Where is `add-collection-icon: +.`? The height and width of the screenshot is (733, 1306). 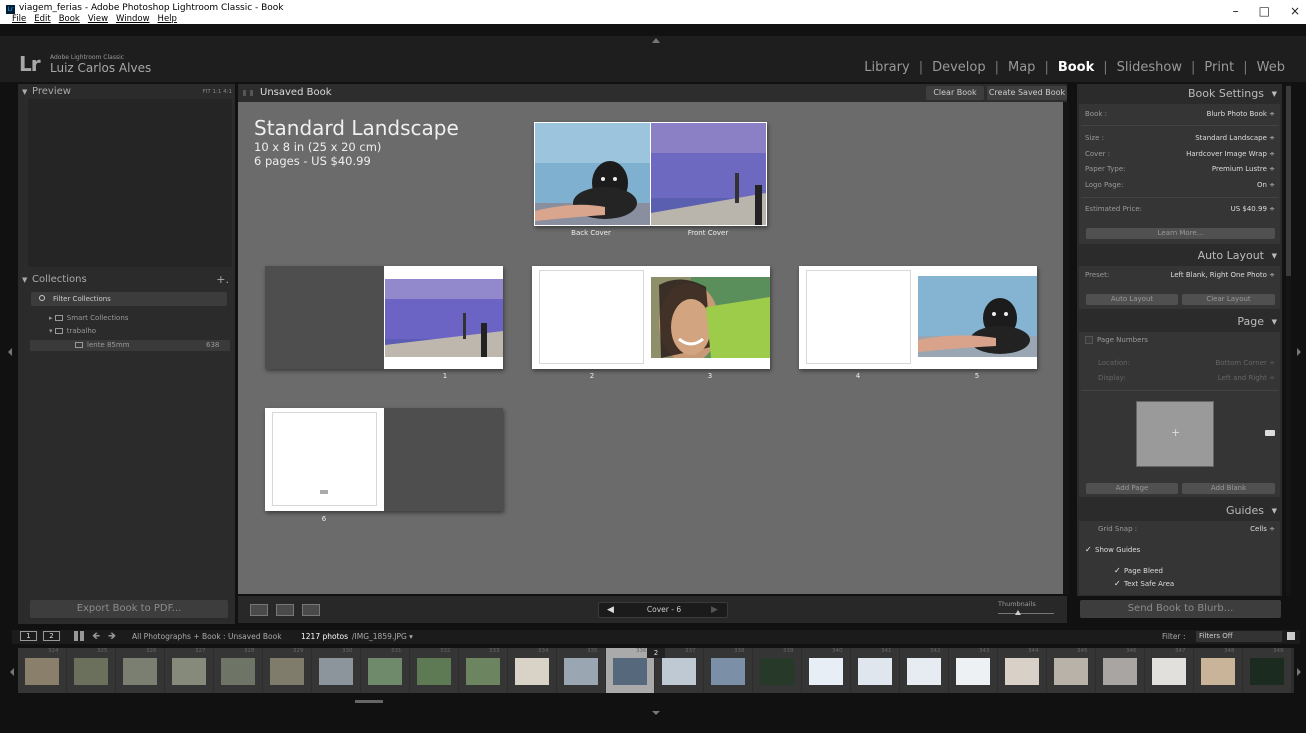
add-collection-icon: +. is located at coordinates (222, 280).